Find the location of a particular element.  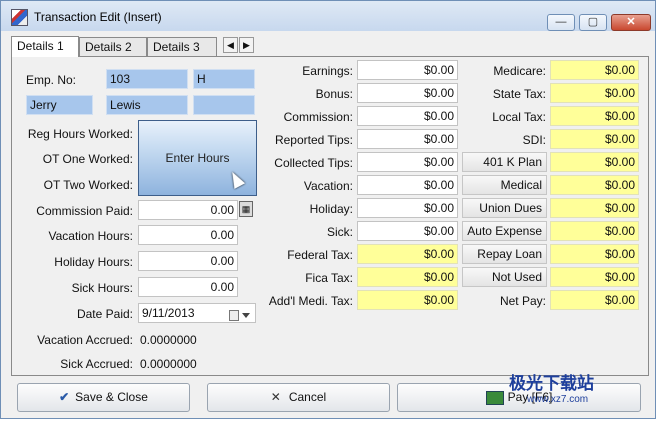

holiday-hours-label: Holiday Hours: is located at coordinates (93, 262).